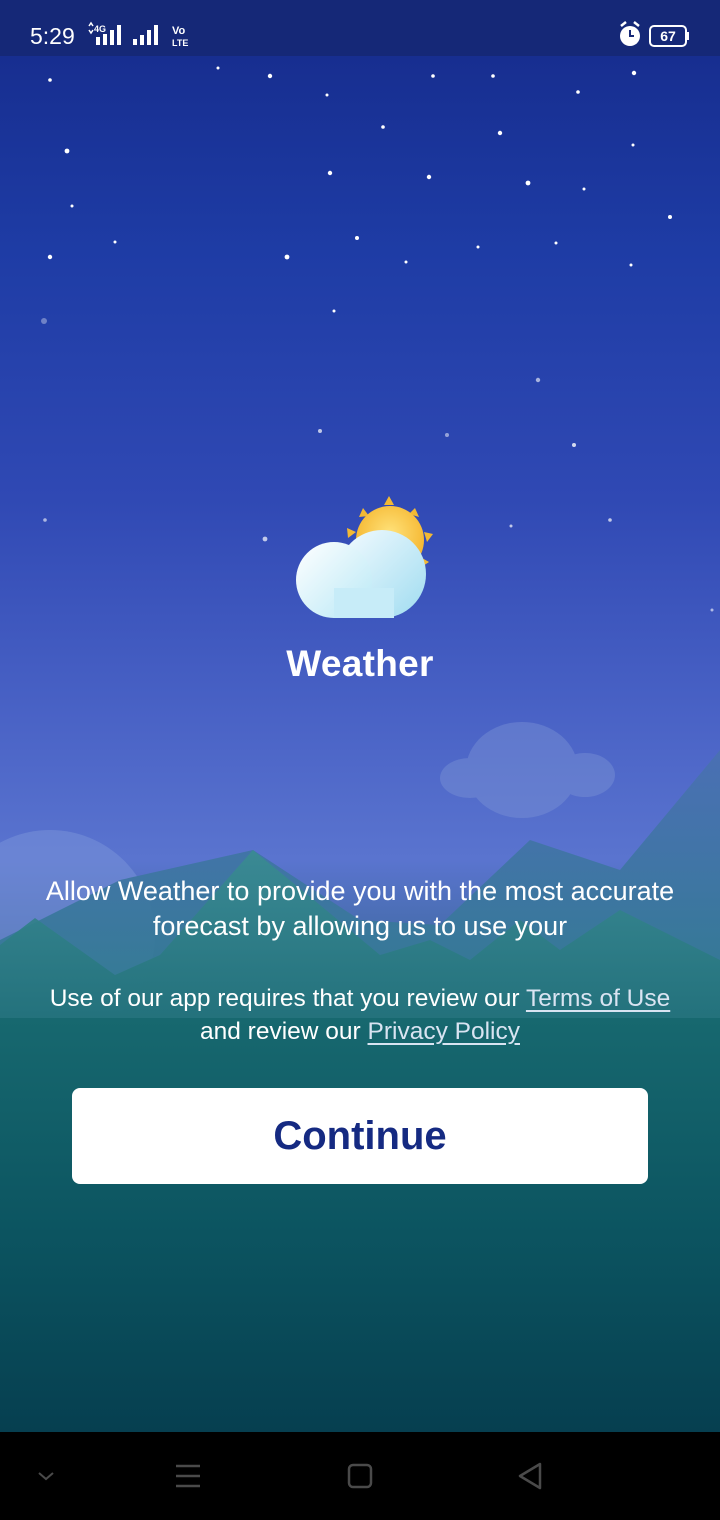 The image size is (720, 1520). I want to click on terms-of-use-link: Terms of Use, so click(598, 998).